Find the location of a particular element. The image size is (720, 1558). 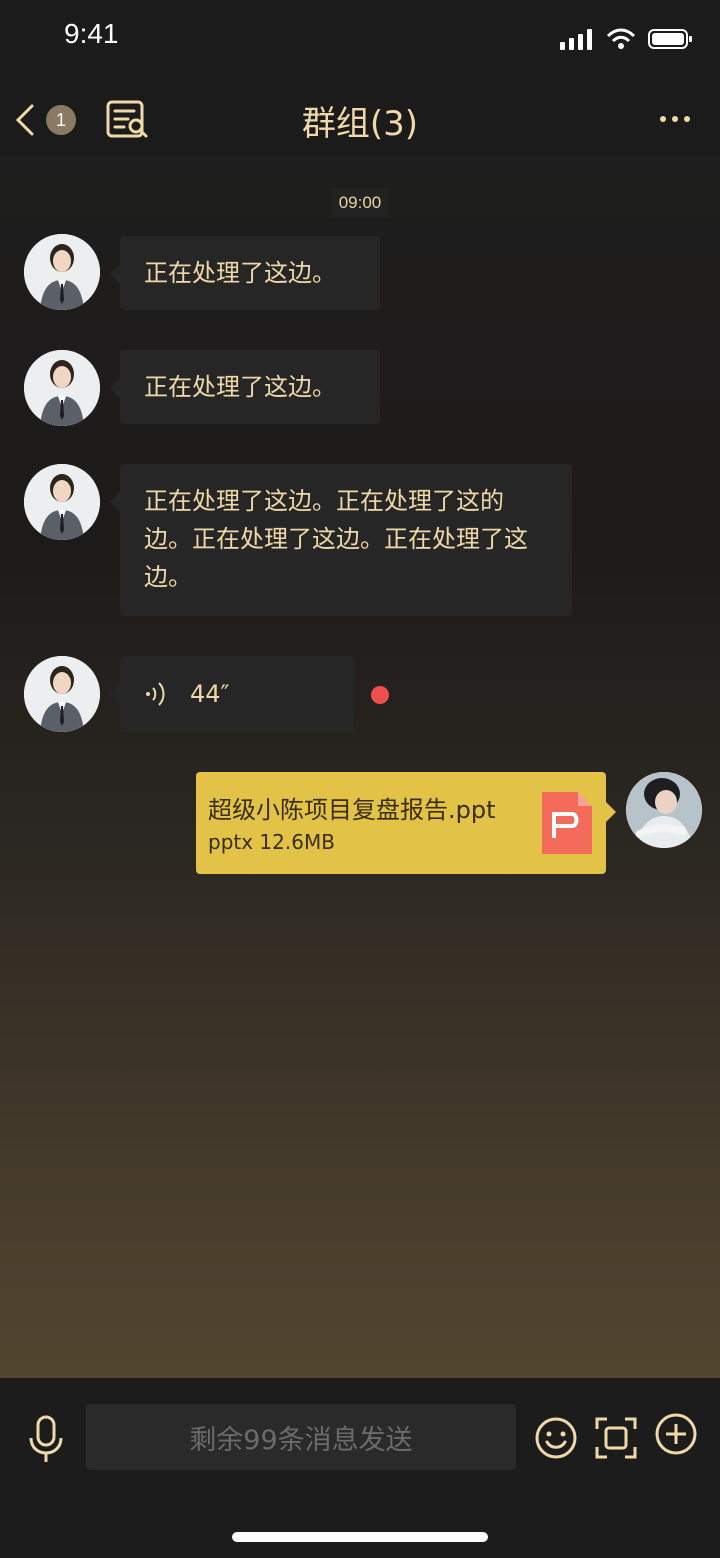

message-text: 正在处理了这边。正在处理了这的边。正在处理了这边。正在处理了这边。 is located at coordinates (336, 539).